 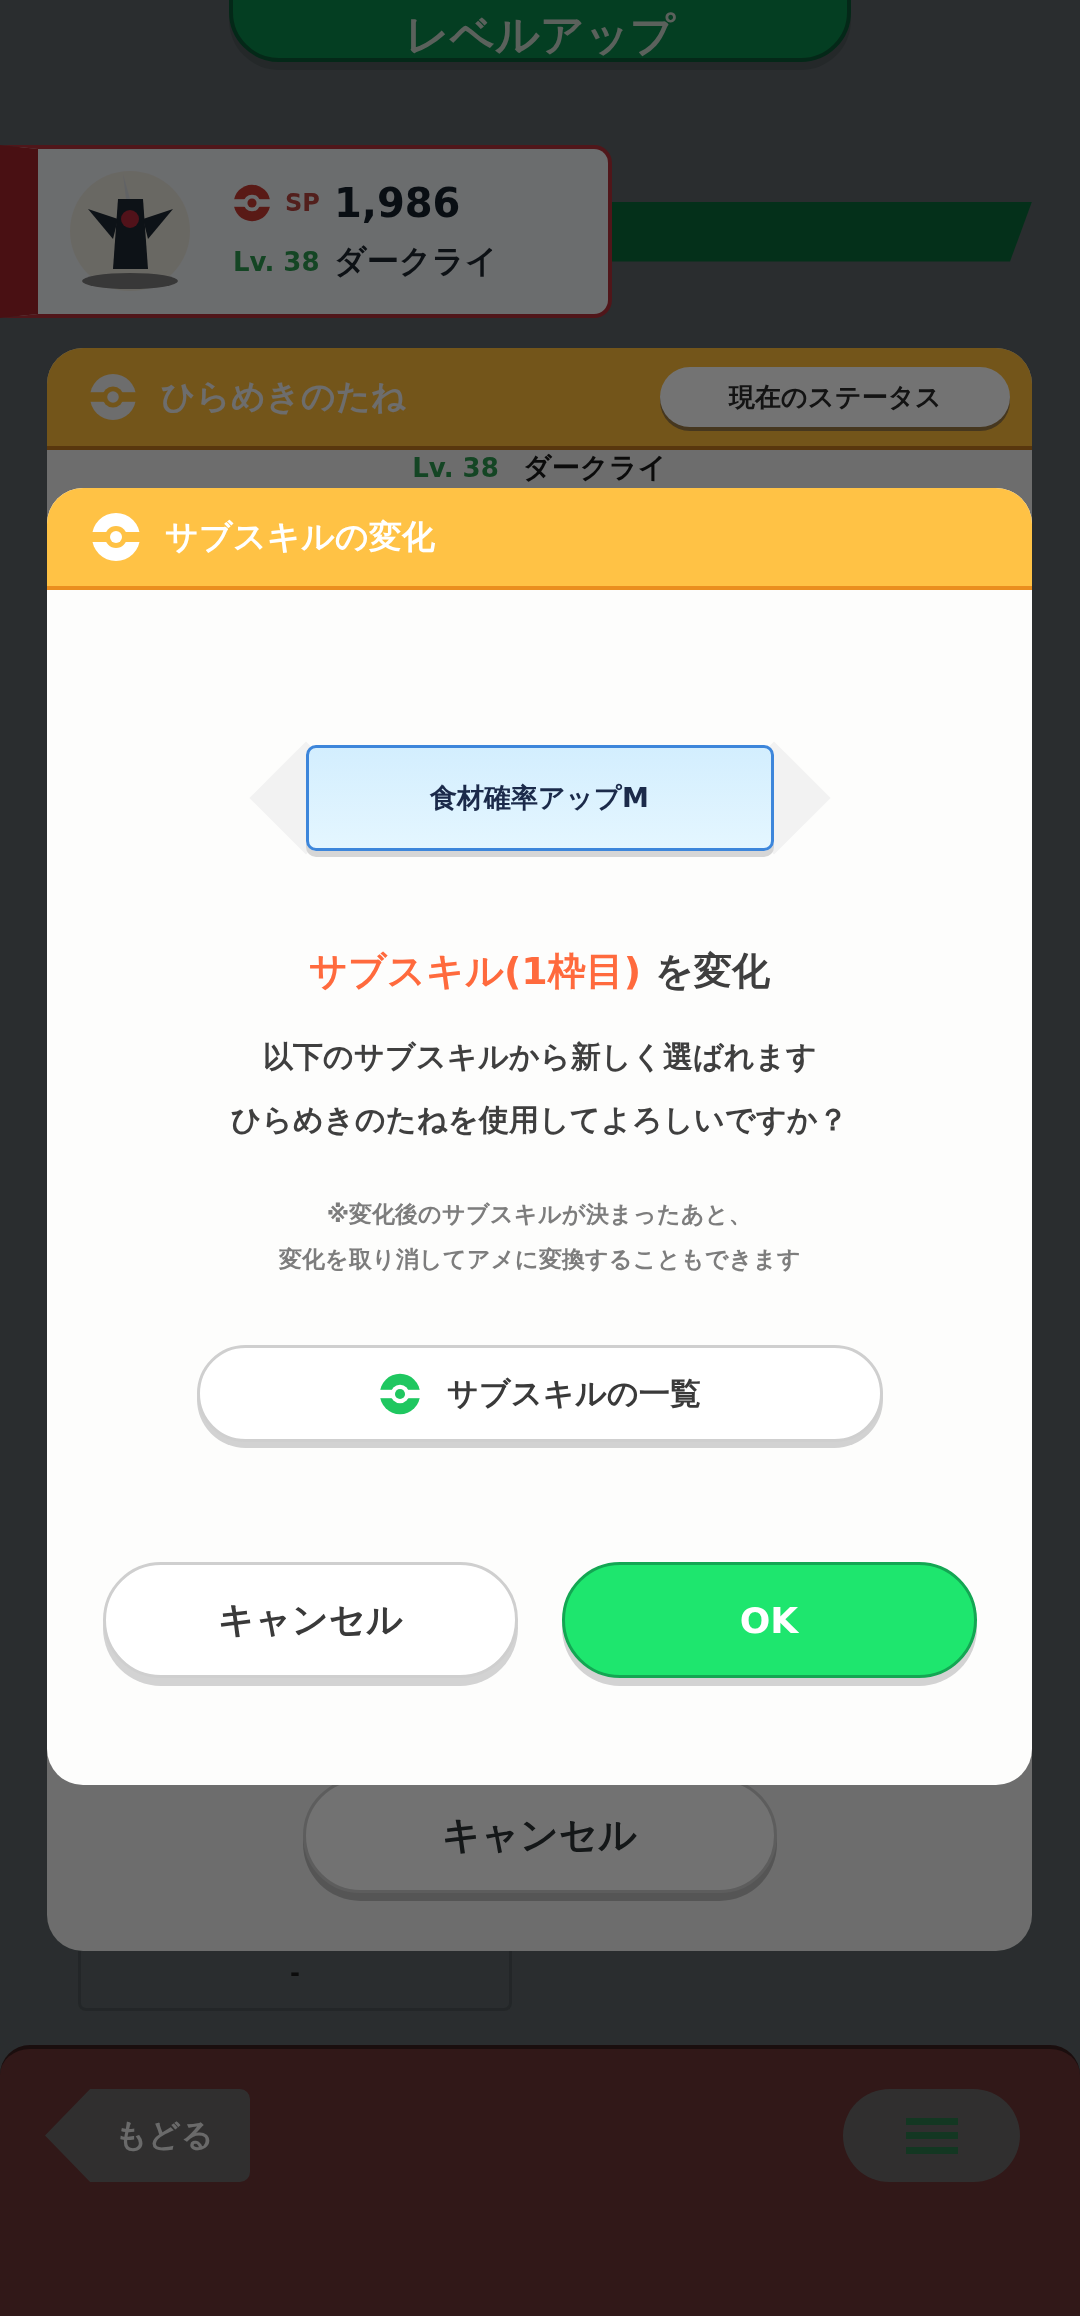 What do you see at coordinates (397, 202) in the screenshot?
I see `sp-value: 1,986` at bounding box center [397, 202].